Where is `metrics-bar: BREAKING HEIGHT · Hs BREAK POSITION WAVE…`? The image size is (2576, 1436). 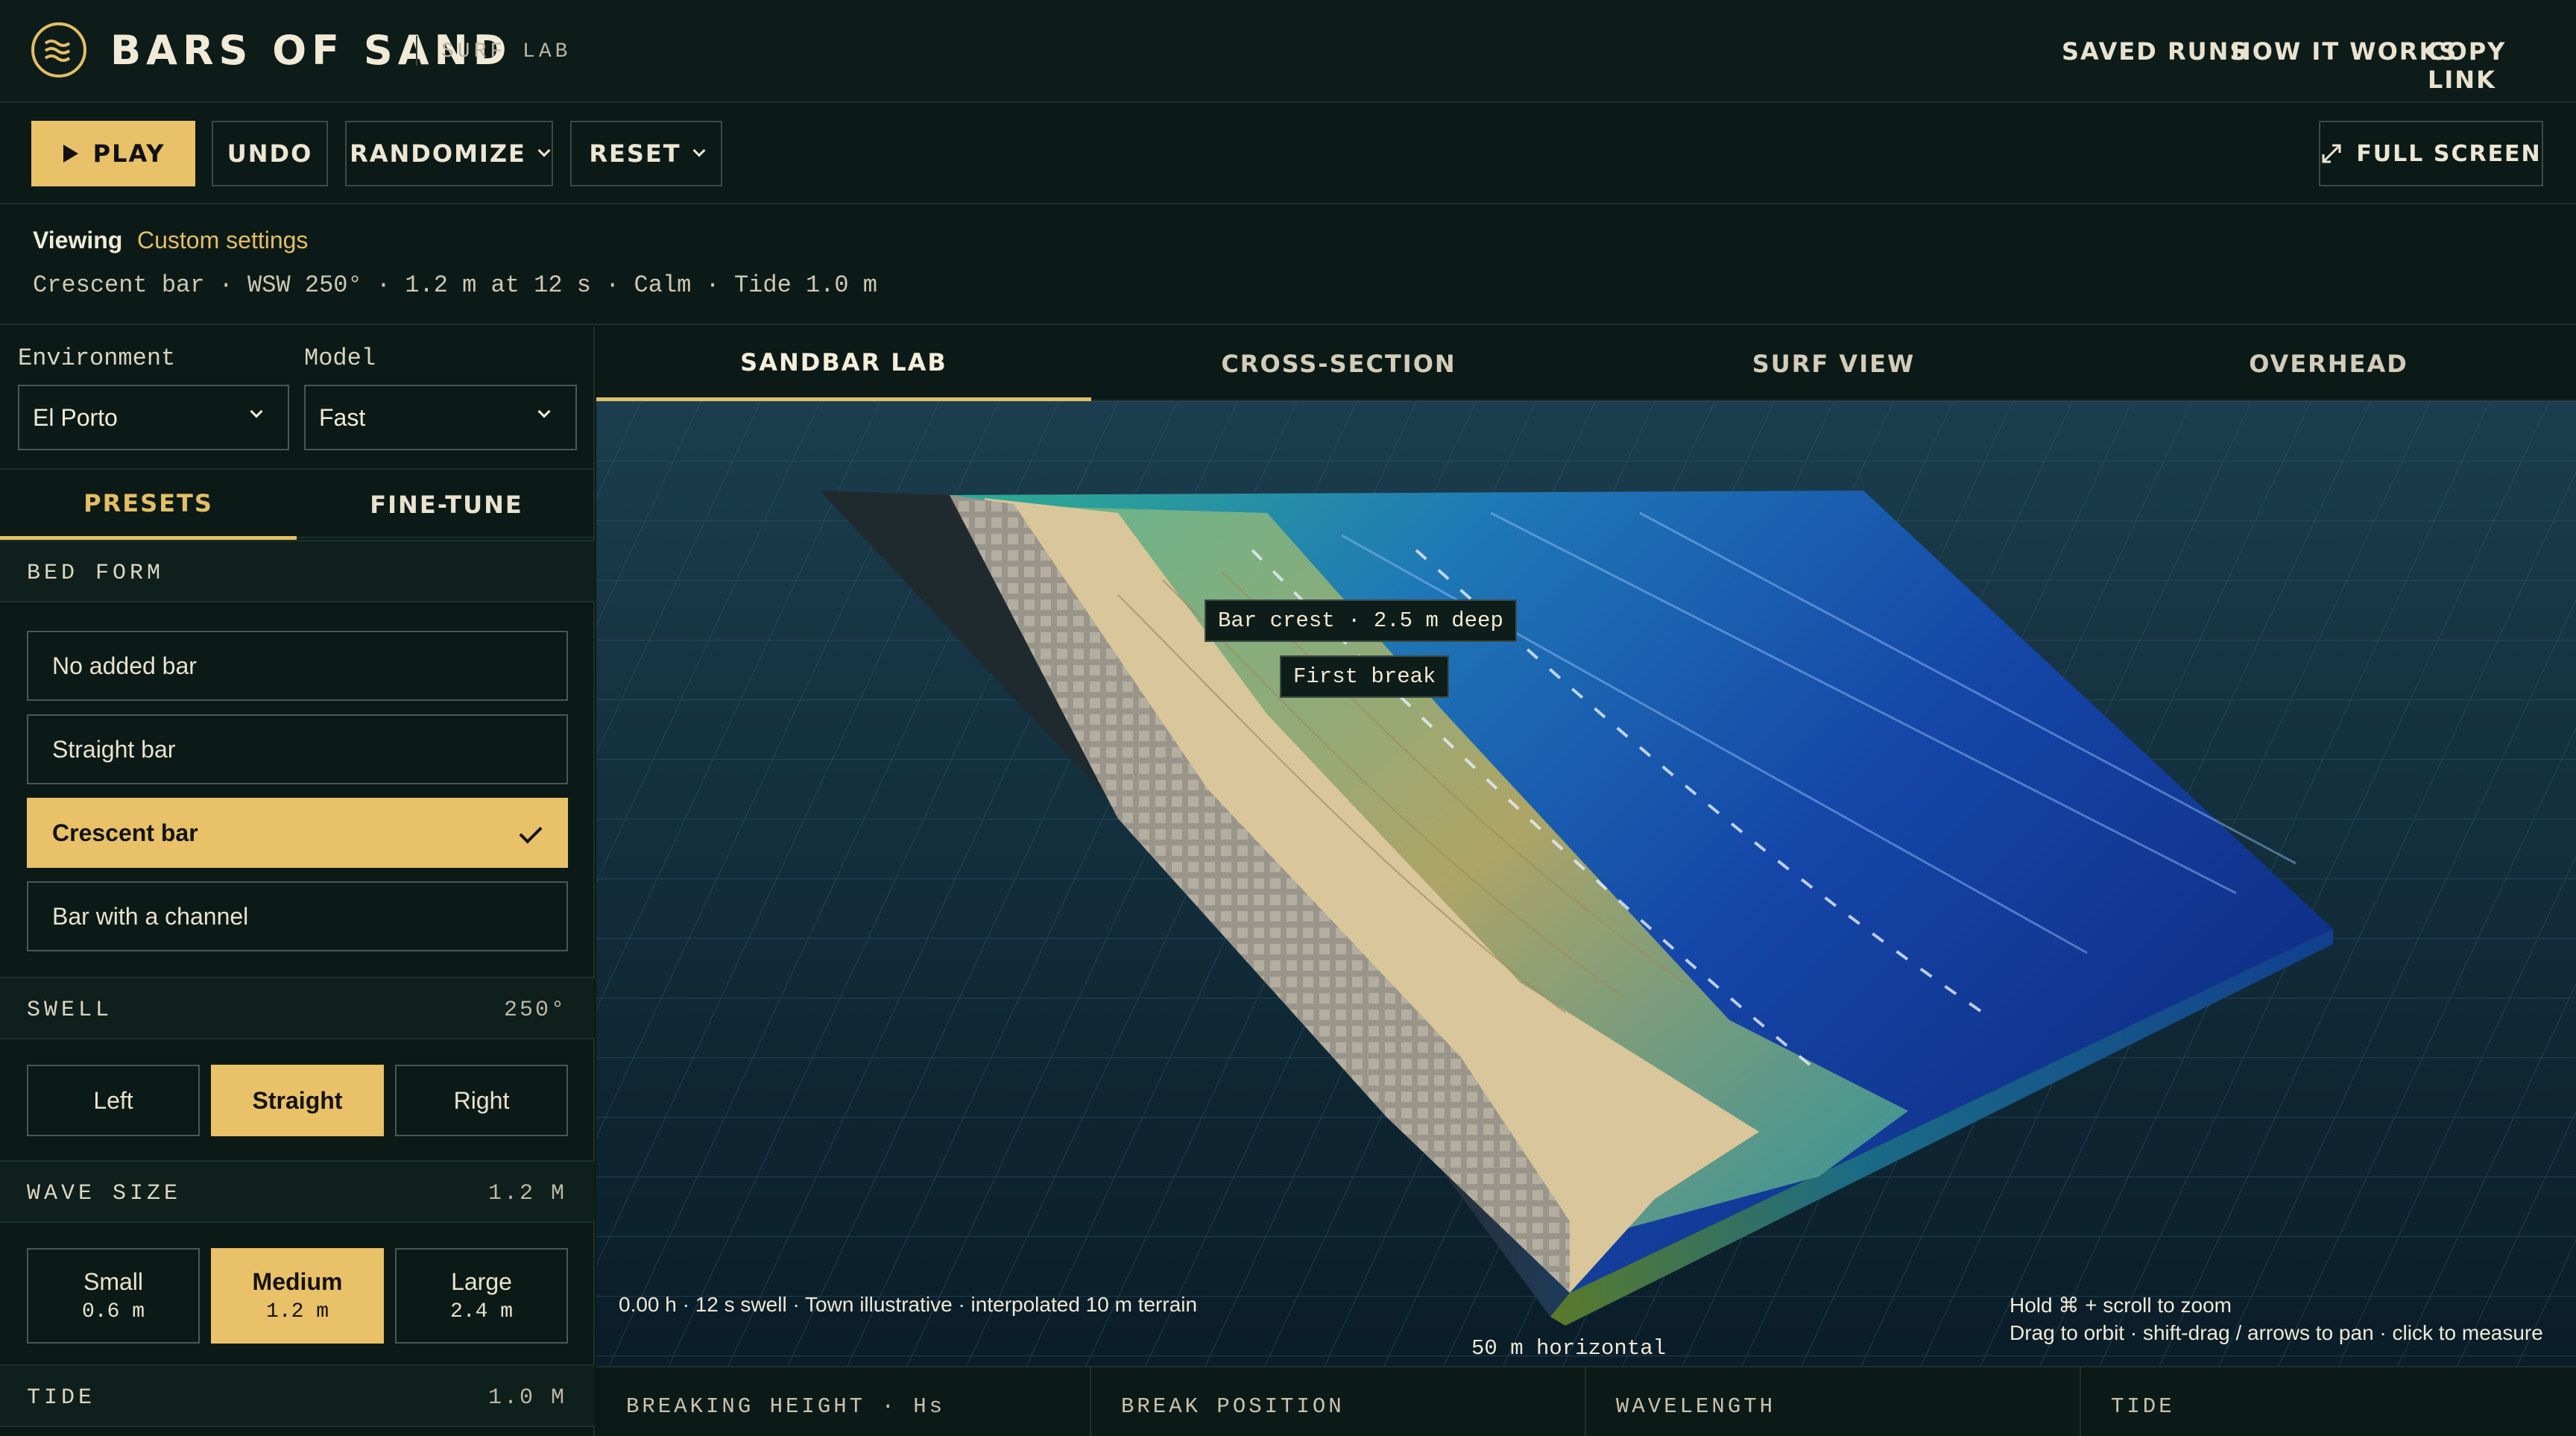
metrics-bar: BREAKING HEIGHT · Hs BREAK POSITION WAVE… is located at coordinates (1586, 1401).